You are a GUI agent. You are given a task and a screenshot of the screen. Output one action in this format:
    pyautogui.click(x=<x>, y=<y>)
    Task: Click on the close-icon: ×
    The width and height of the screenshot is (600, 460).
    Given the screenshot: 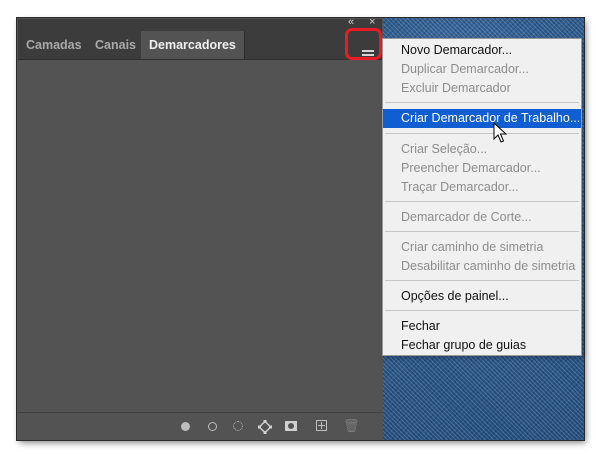 What is the action you would take?
    pyautogui.click(x=372, y=22)
    